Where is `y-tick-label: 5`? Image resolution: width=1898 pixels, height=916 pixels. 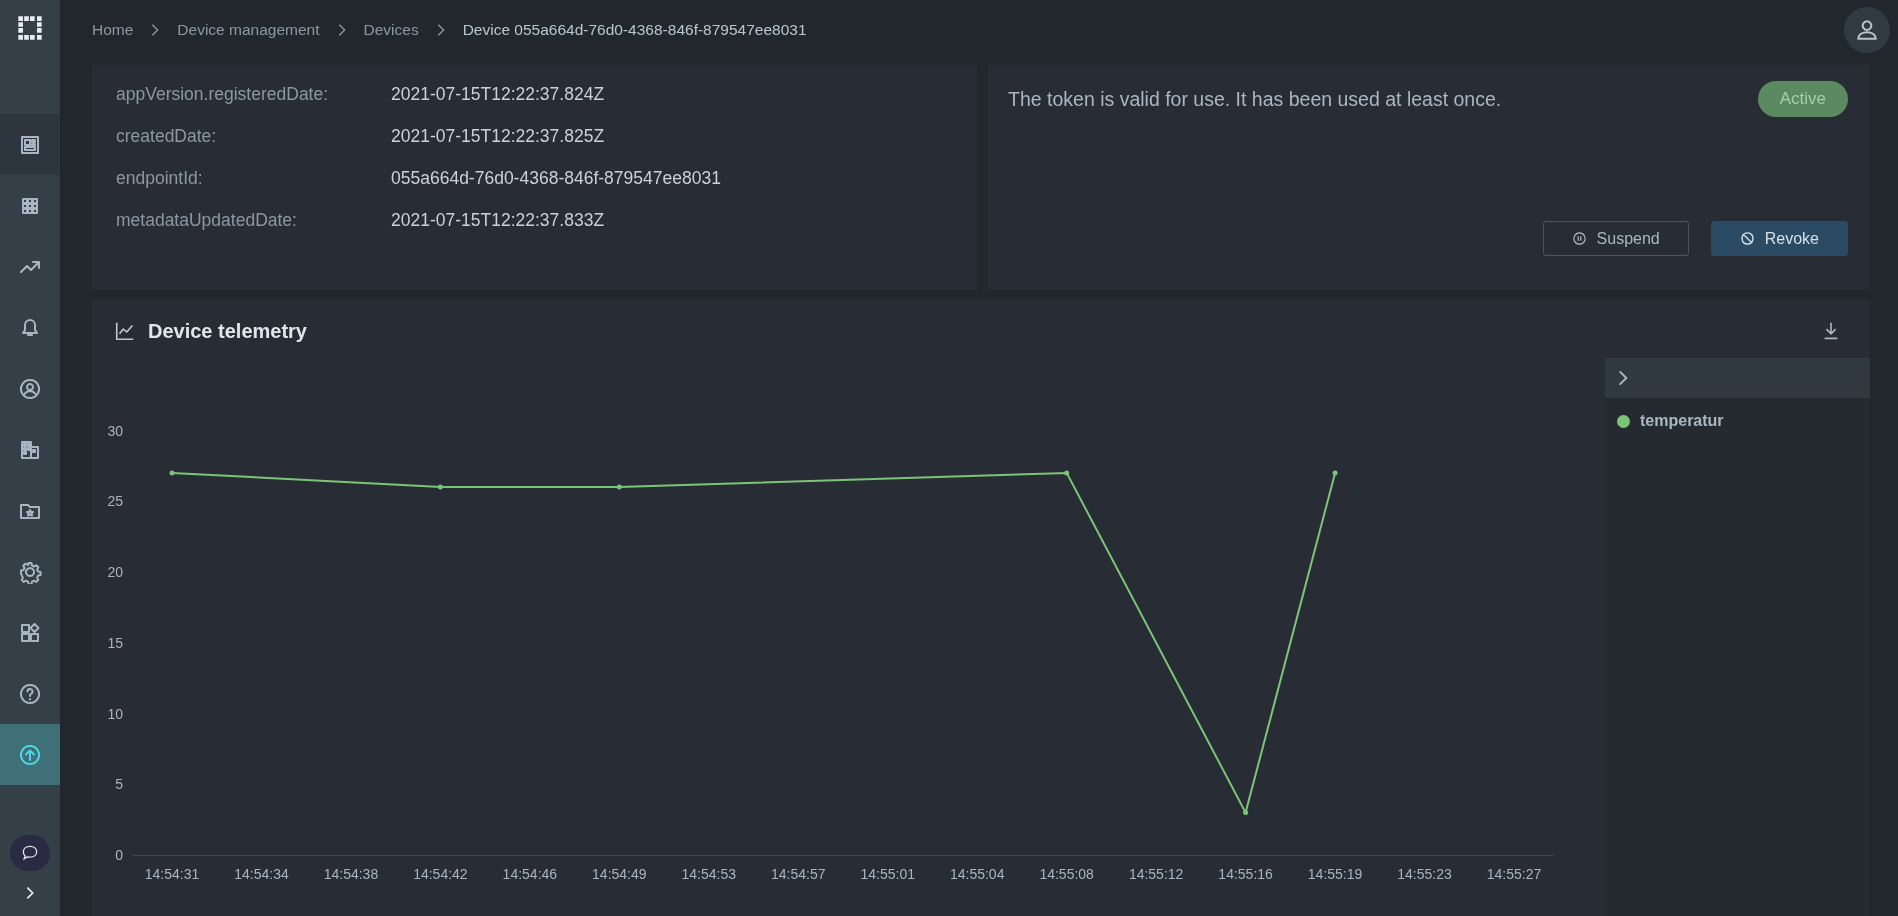 y-tick-label: 5 is located at coordinates (119, 784).